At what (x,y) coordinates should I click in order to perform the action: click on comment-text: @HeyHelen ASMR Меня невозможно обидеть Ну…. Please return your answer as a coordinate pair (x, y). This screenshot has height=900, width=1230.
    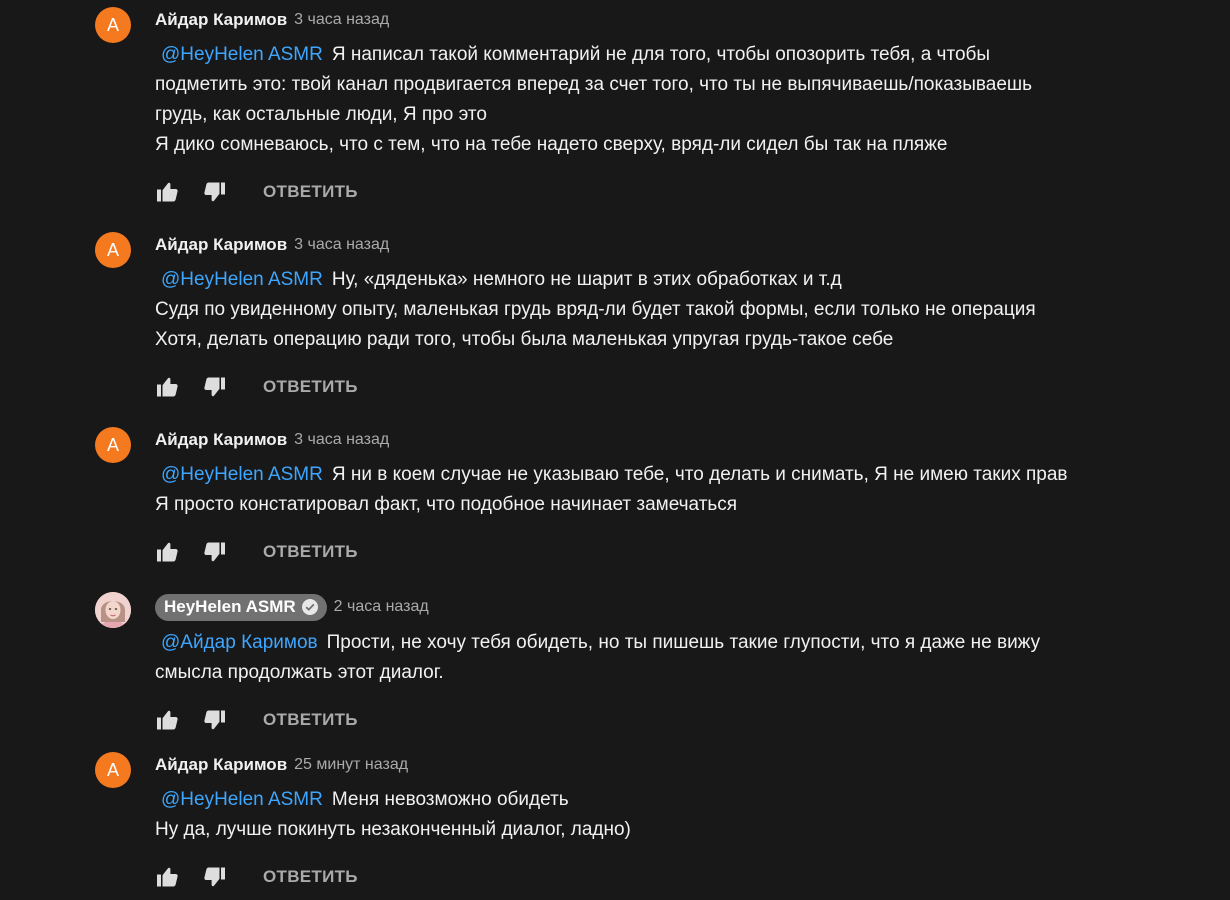
    Looking at the image, I should click on (685, 815).